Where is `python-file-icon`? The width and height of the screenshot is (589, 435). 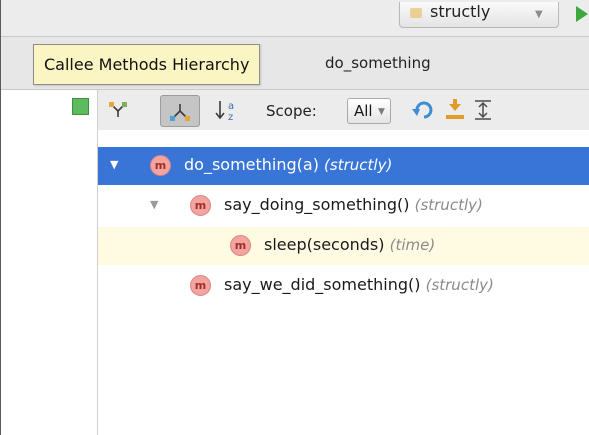
python-file-icon is located at coordinates (416, 13).